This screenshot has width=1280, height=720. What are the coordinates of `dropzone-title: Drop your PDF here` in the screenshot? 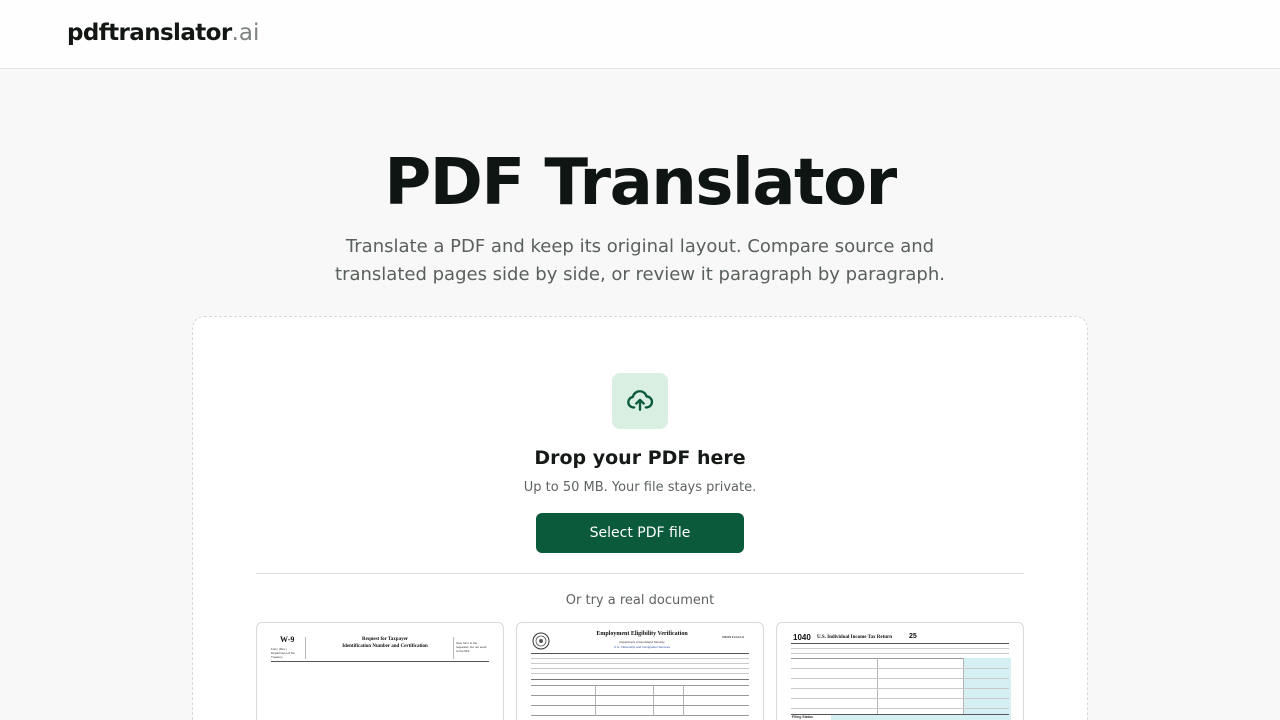 It's located at (640, 458).